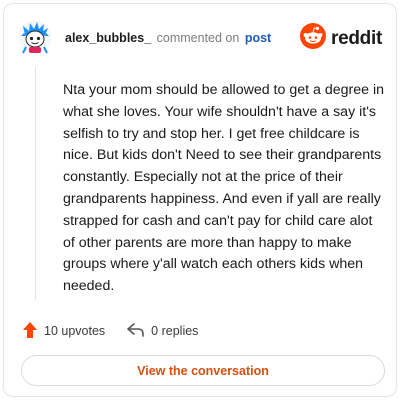 Image resolution: width=400 pixels, height=400 pixels. I want to click on view-conversation-button: View the conversation, so click(203, 370).